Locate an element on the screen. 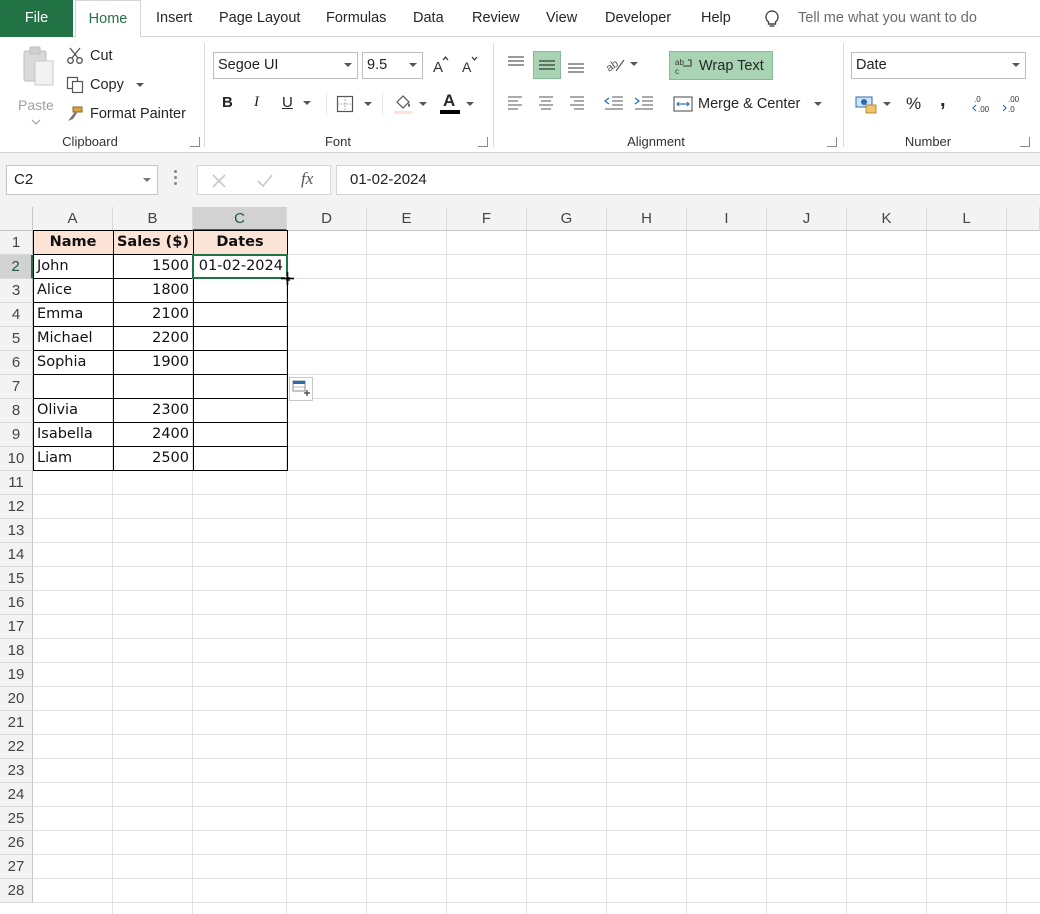  row-header-24: 24 is located at coordinates (16, 795).